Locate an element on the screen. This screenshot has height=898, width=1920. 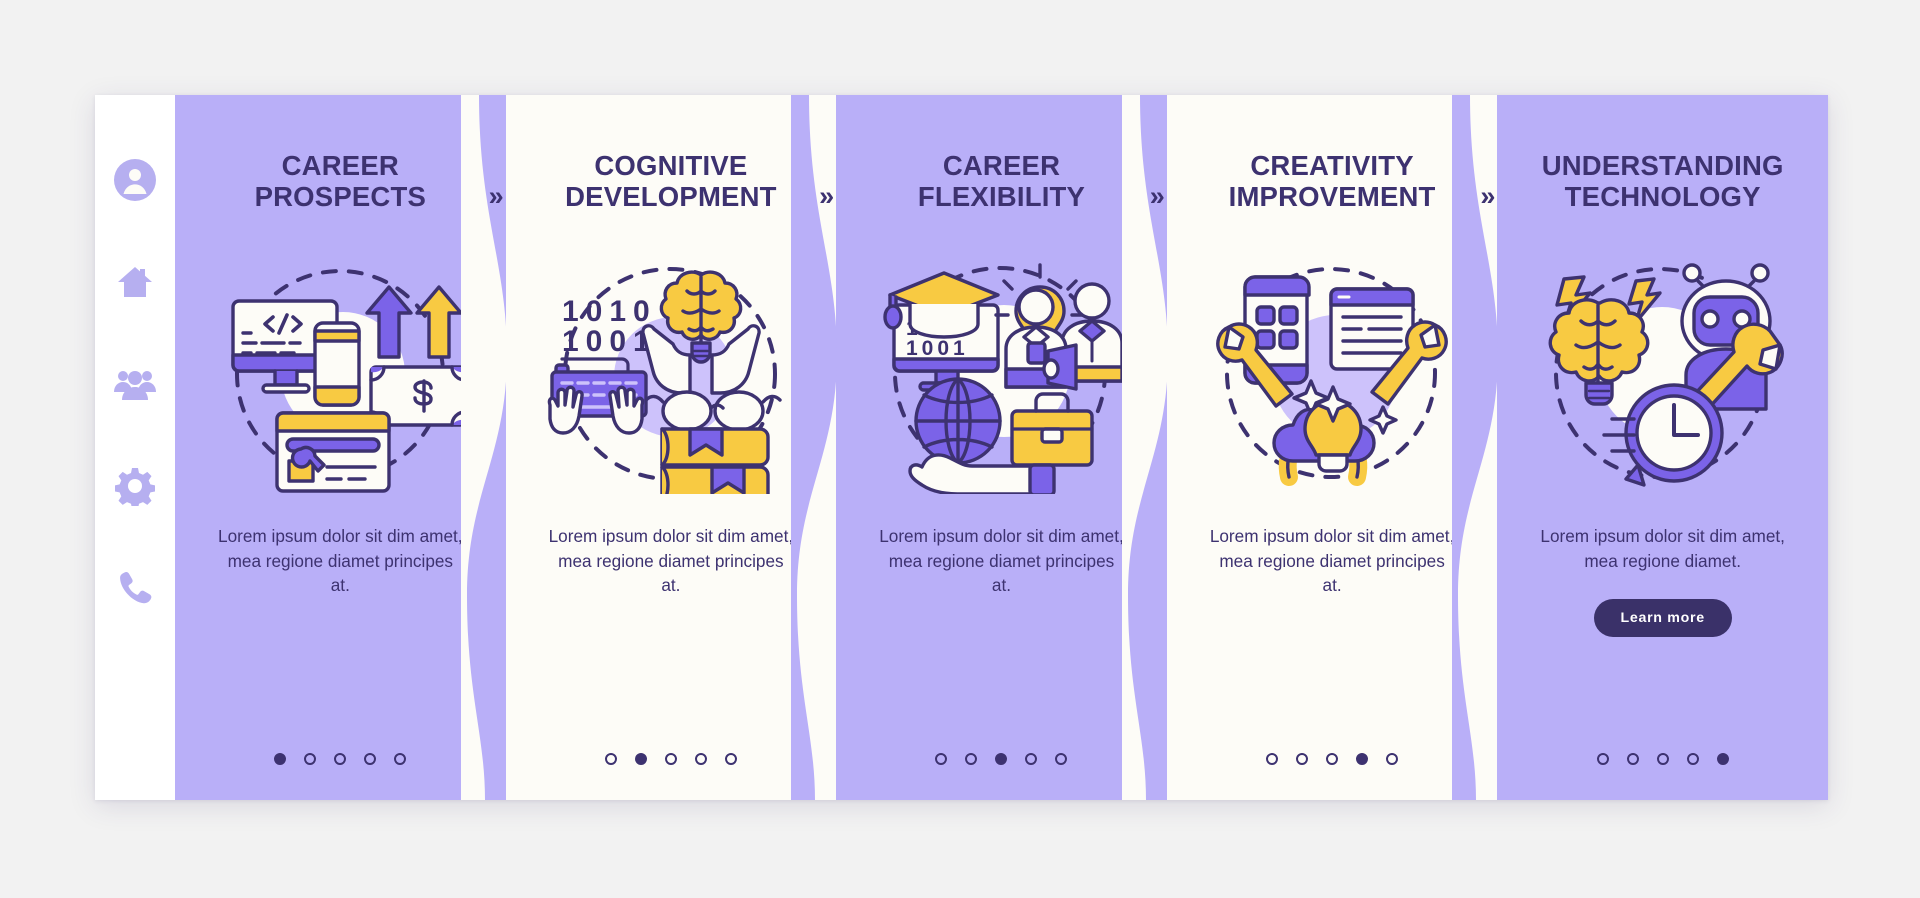
sidebar-item-settings is located at coordinates (135, 486).